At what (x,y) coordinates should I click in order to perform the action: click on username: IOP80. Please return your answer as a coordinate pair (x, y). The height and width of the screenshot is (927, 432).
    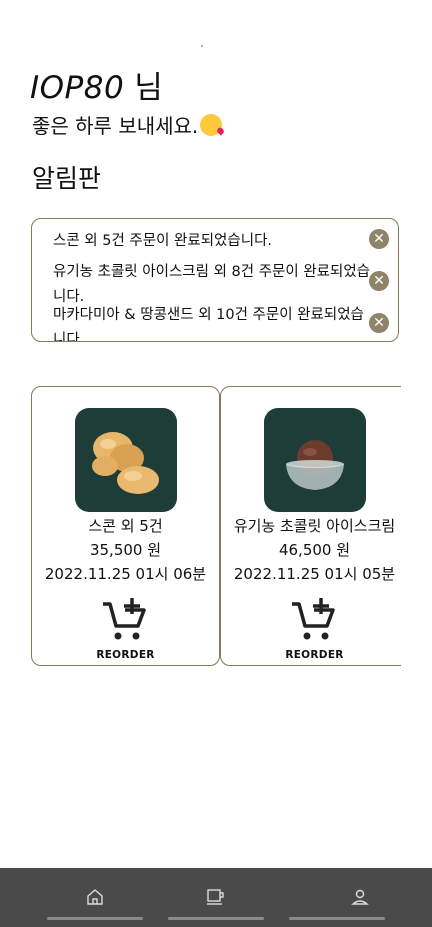
    Looking at the image, I should click on (77, 88).